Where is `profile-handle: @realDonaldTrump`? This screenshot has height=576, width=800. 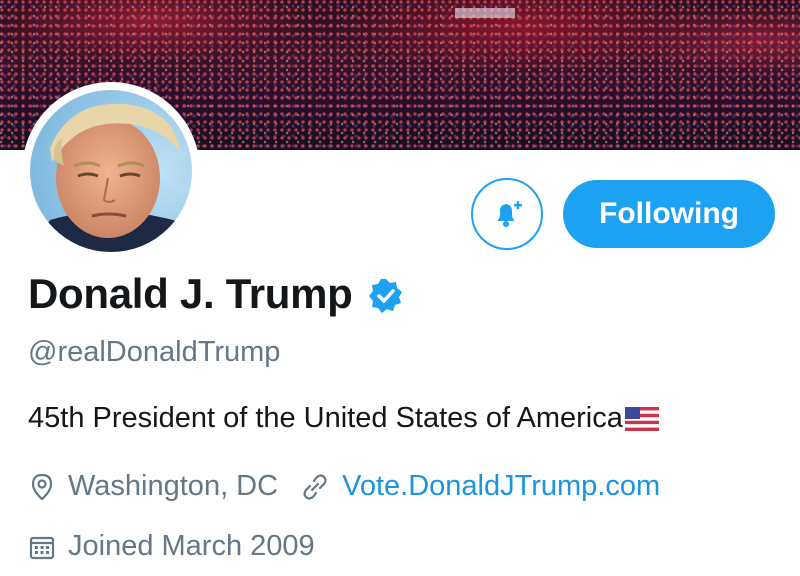
profile-handle: @realDonaldTrump is located at coordinates (154, 352).